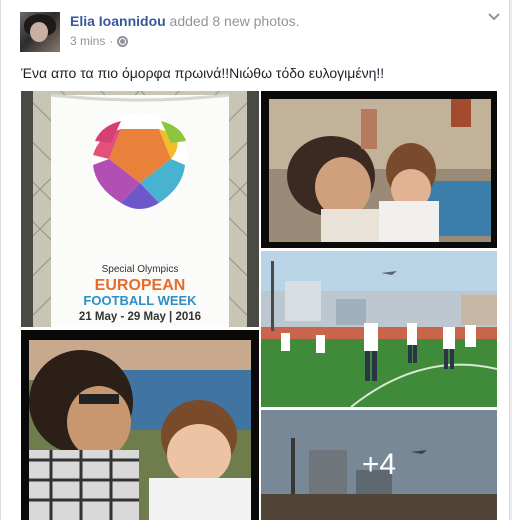 The height and width of the screenshot is (520, 512). I want to click on photo-football-field, so click(379, 329).